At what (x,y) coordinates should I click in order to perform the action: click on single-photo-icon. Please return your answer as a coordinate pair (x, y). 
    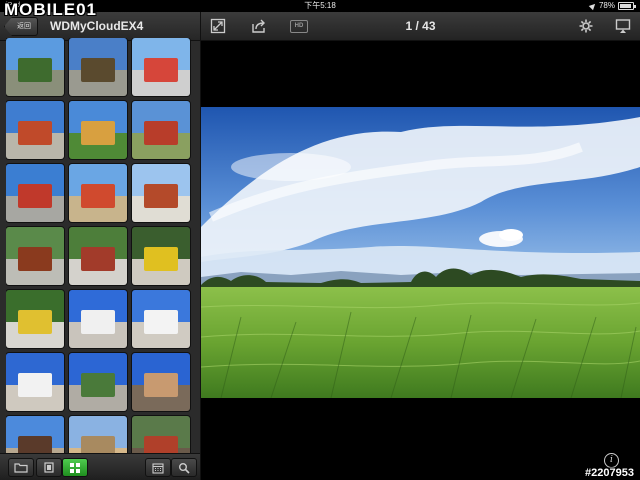
    Looking at the image, I should click on (49, 467).